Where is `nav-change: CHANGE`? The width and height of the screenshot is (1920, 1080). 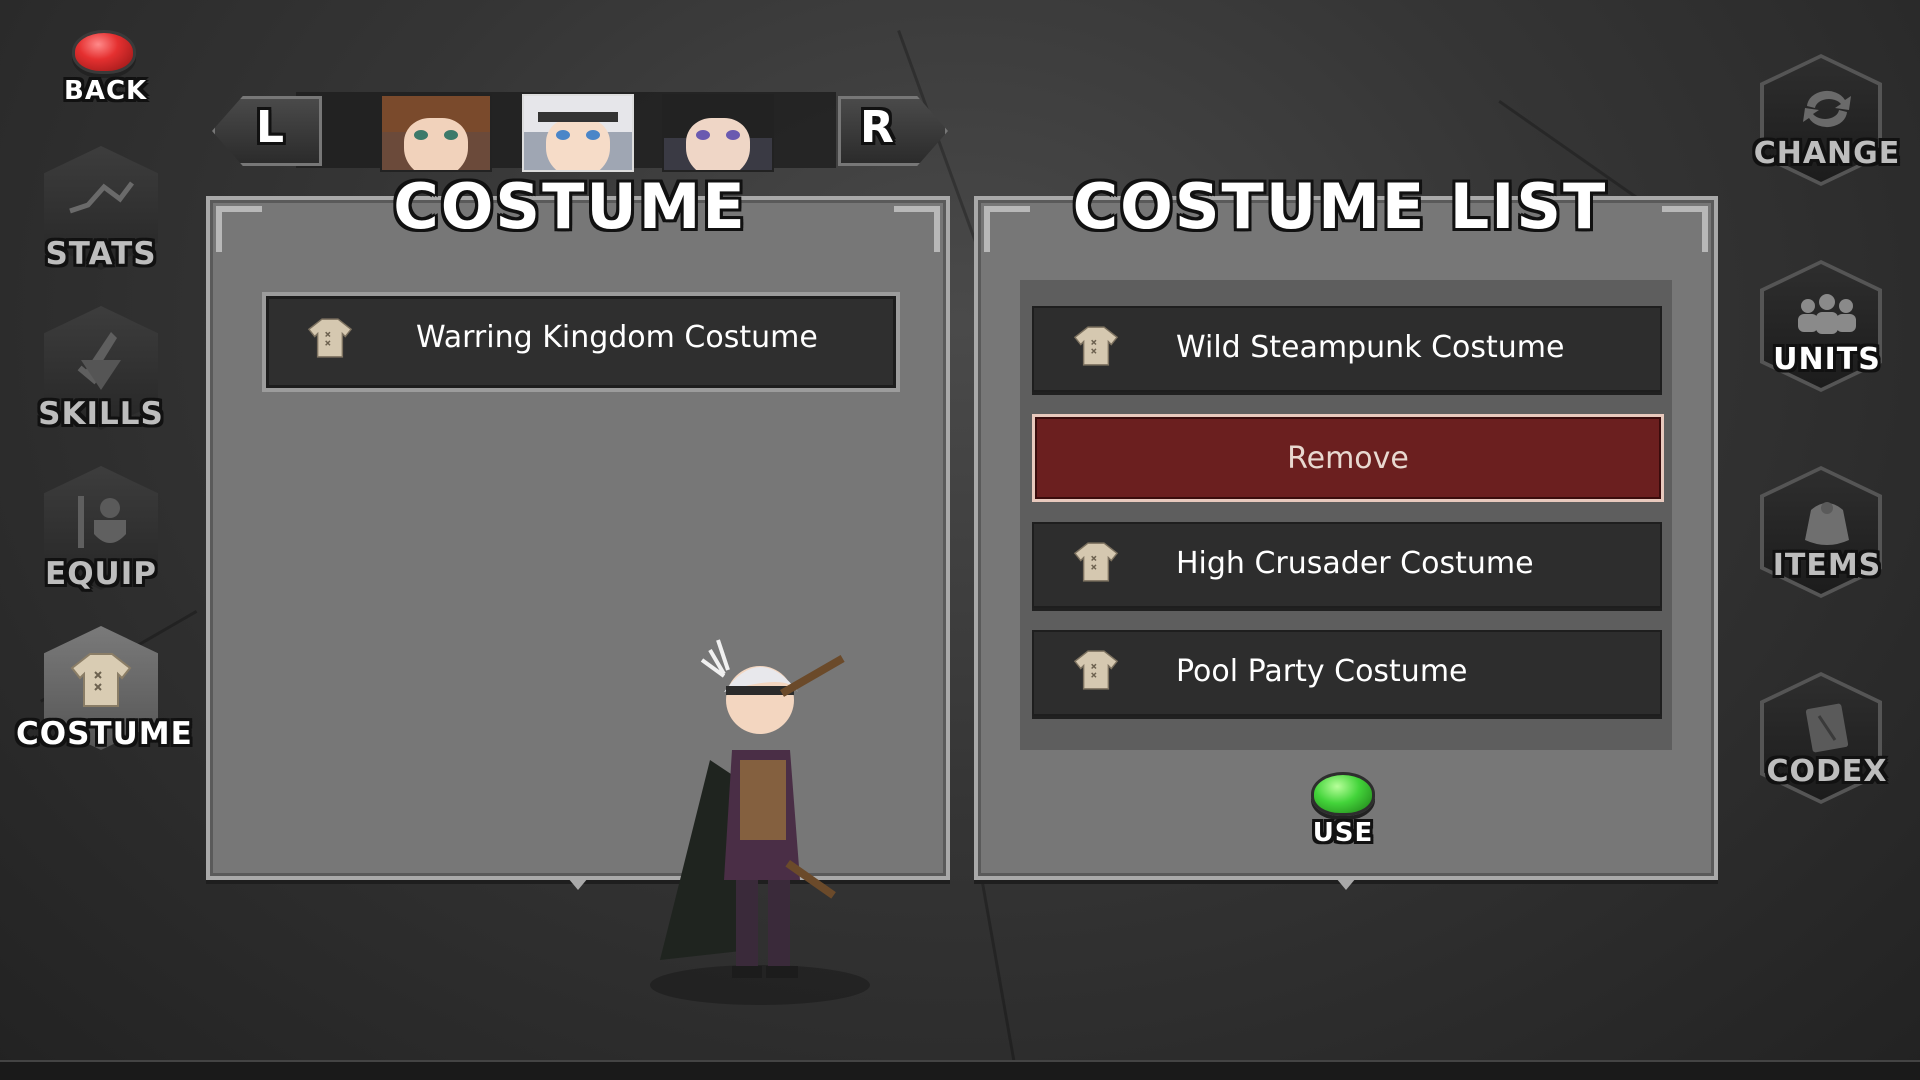
nav-change: CHANGE is located at coordinates (1827, 131).